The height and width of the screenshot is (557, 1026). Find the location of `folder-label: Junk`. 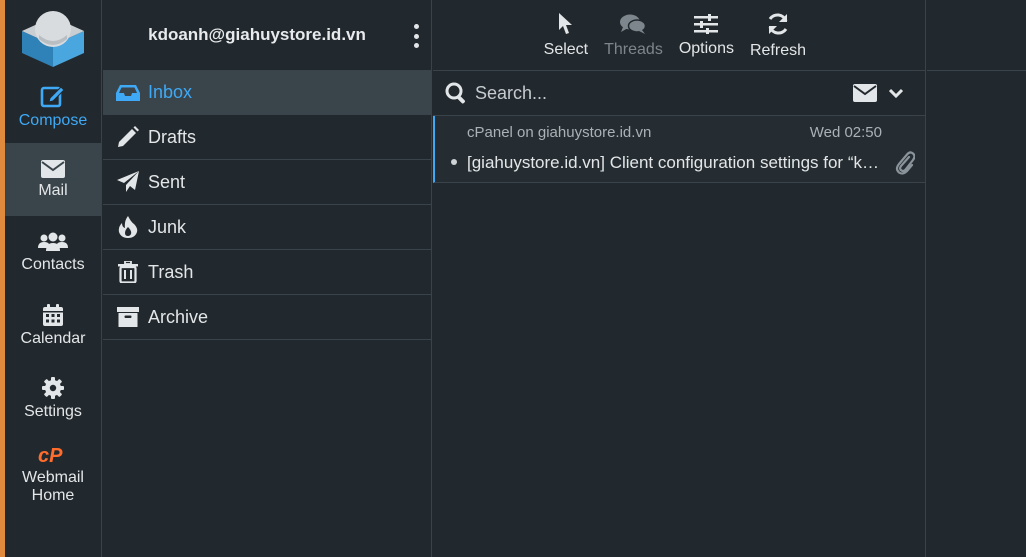

folder-label: Junk is located at coordinates (167, 226).